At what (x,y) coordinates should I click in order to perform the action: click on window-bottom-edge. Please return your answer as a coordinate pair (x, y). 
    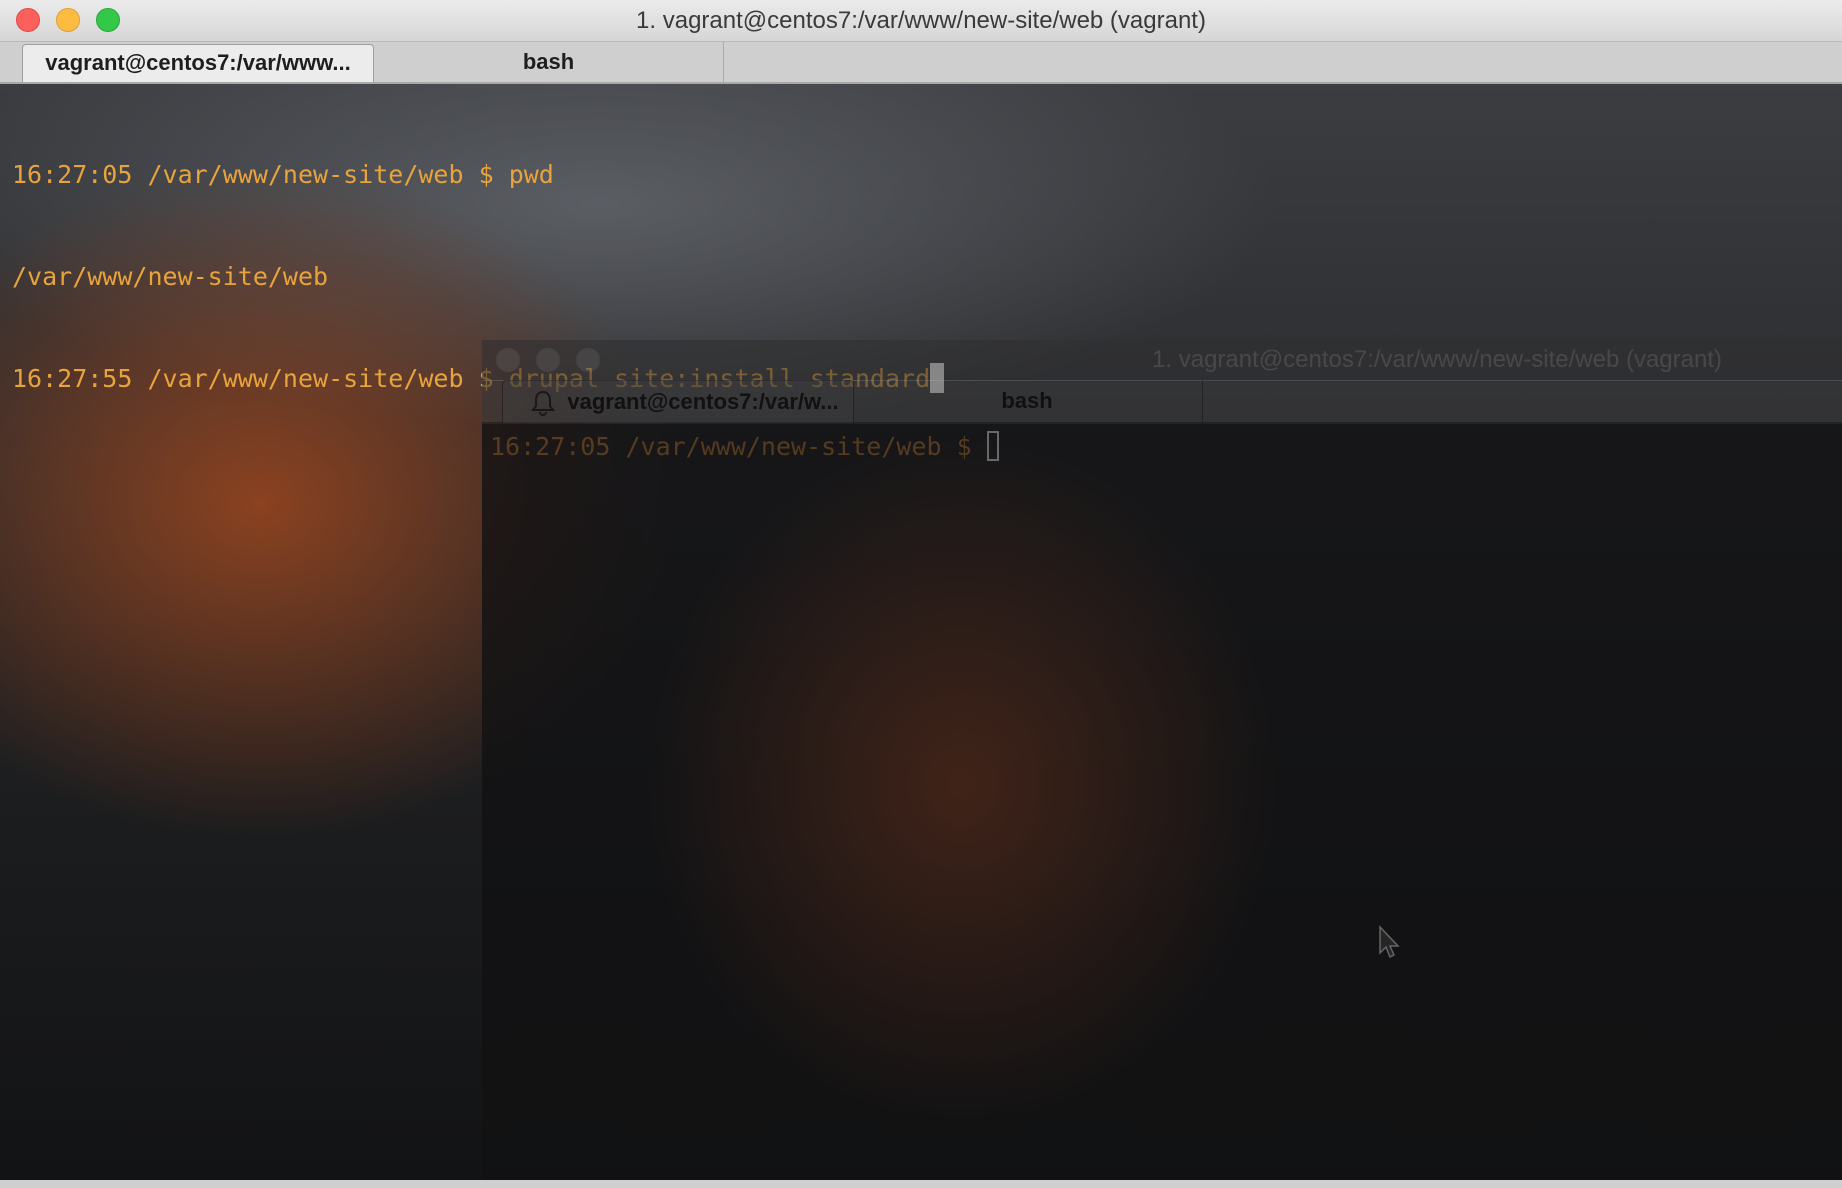
    Looking at the image, I should click on (921, 1184).